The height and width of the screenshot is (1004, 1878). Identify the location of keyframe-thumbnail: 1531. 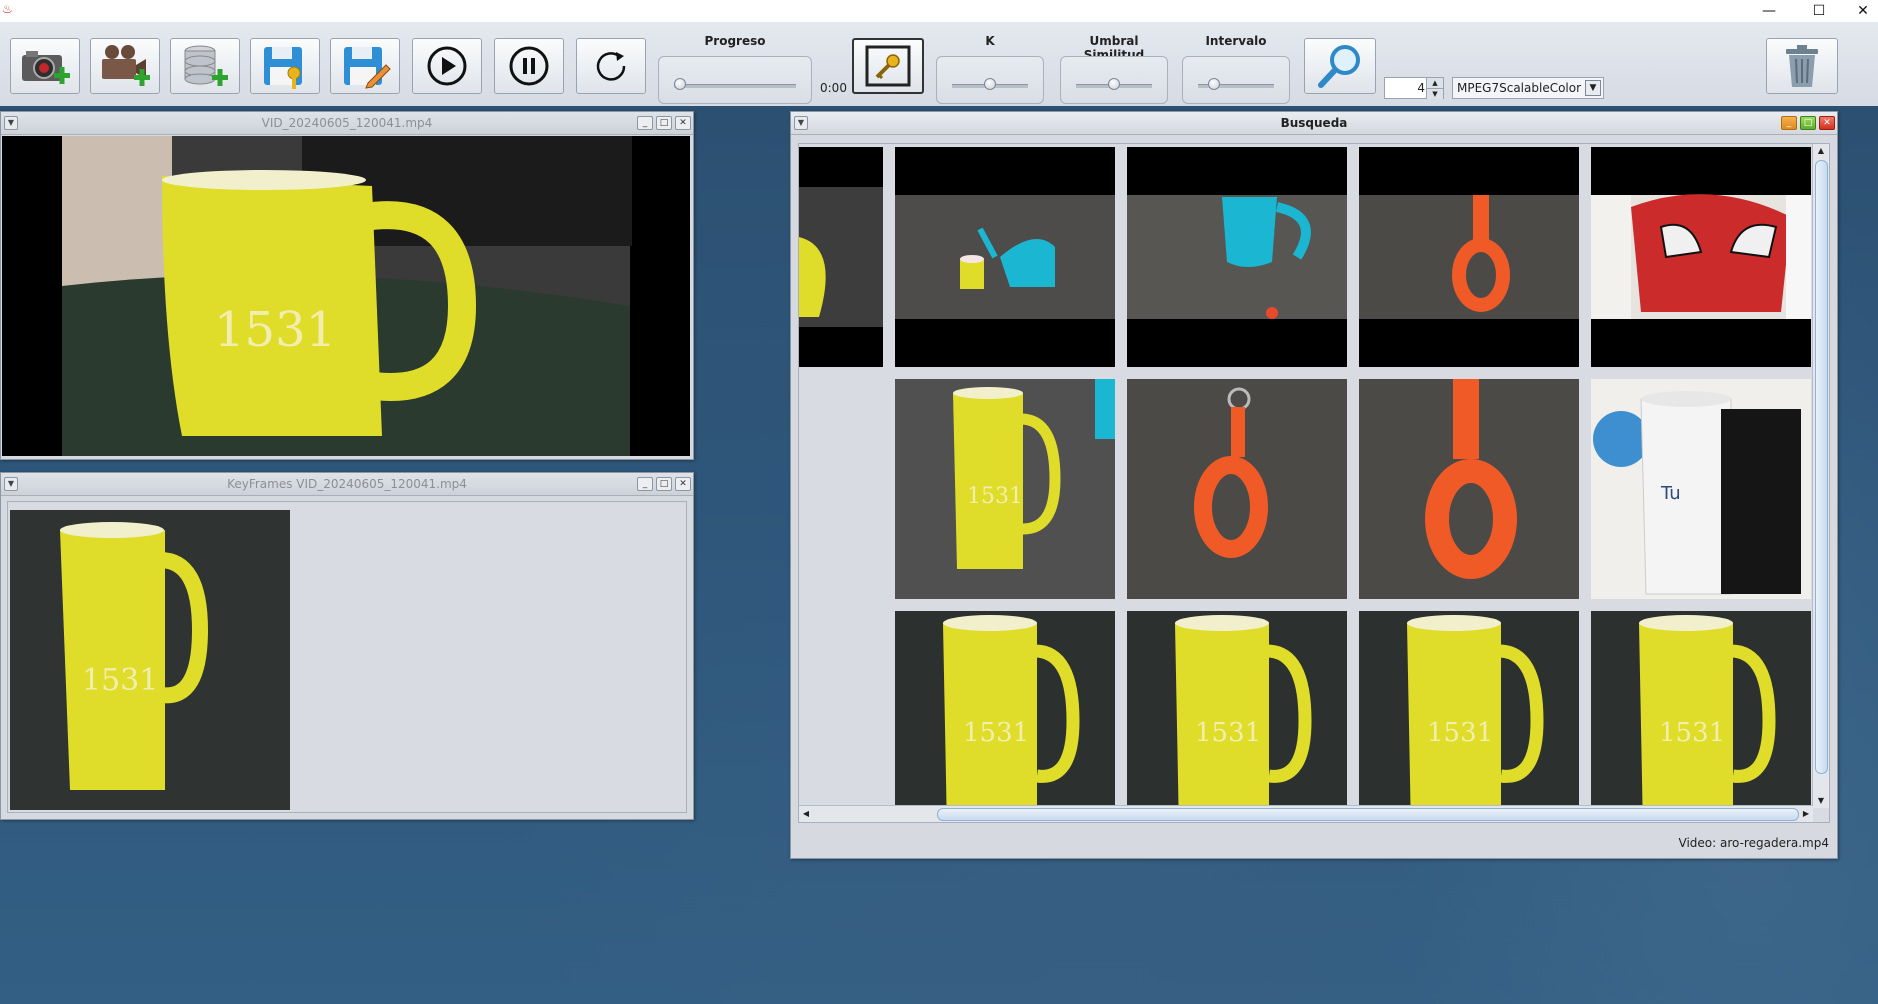
(150, 660).